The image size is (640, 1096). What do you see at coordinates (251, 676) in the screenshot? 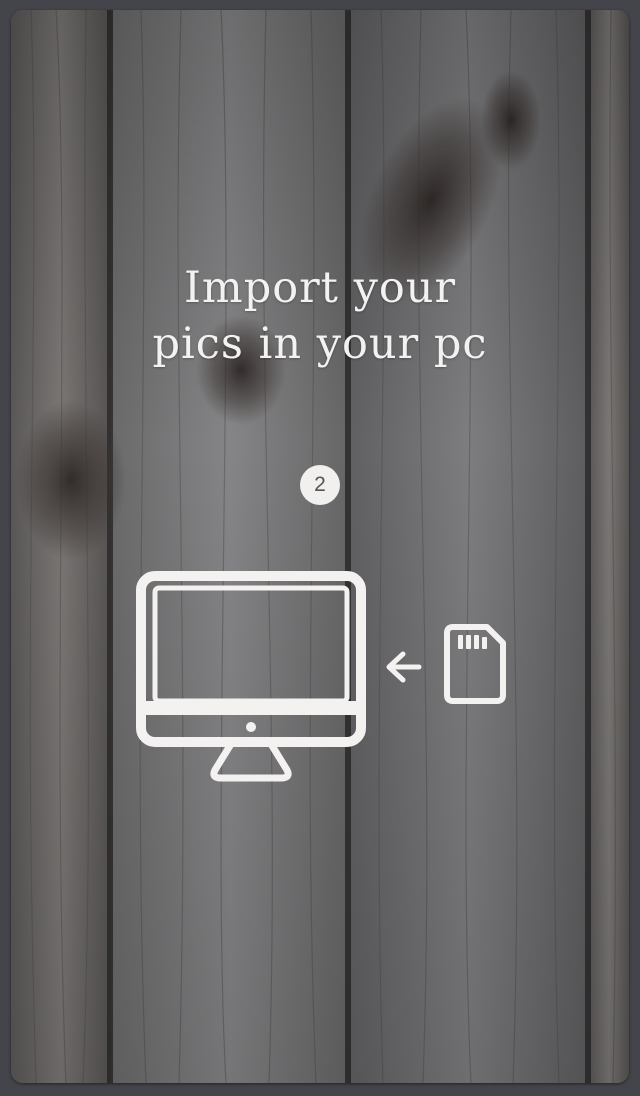
I see `desktop-monitor-icon` at bounding box center [251, 676].